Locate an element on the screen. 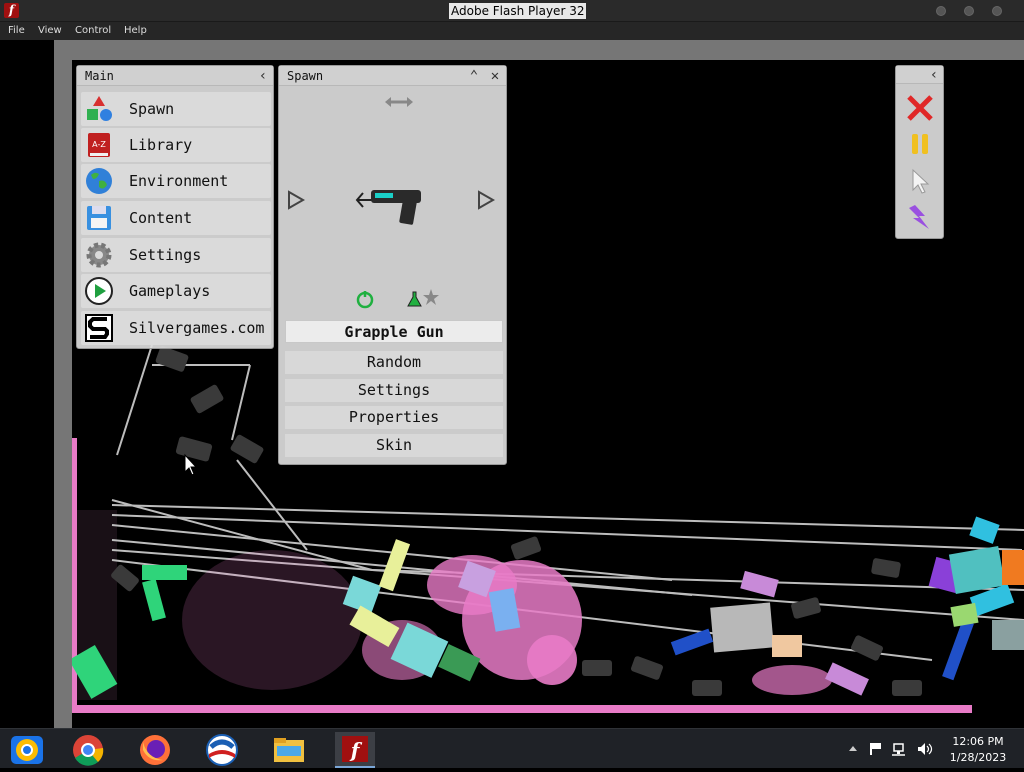 This screenshot has height=772, width=1024. obama-logo-icon is located at coordinates (222, 750).